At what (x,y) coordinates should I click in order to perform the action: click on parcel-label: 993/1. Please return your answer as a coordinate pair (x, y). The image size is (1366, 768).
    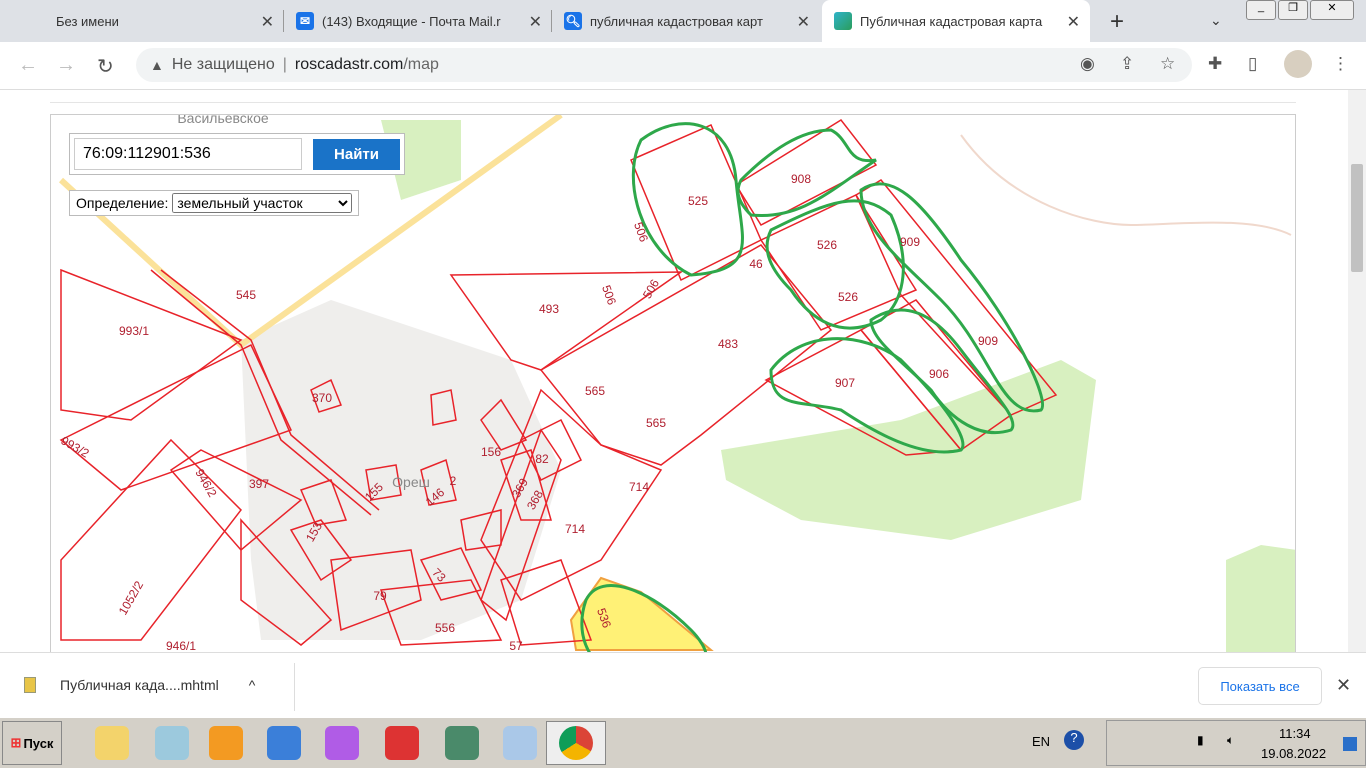
    Looking at the image, I should click on (134, 331).